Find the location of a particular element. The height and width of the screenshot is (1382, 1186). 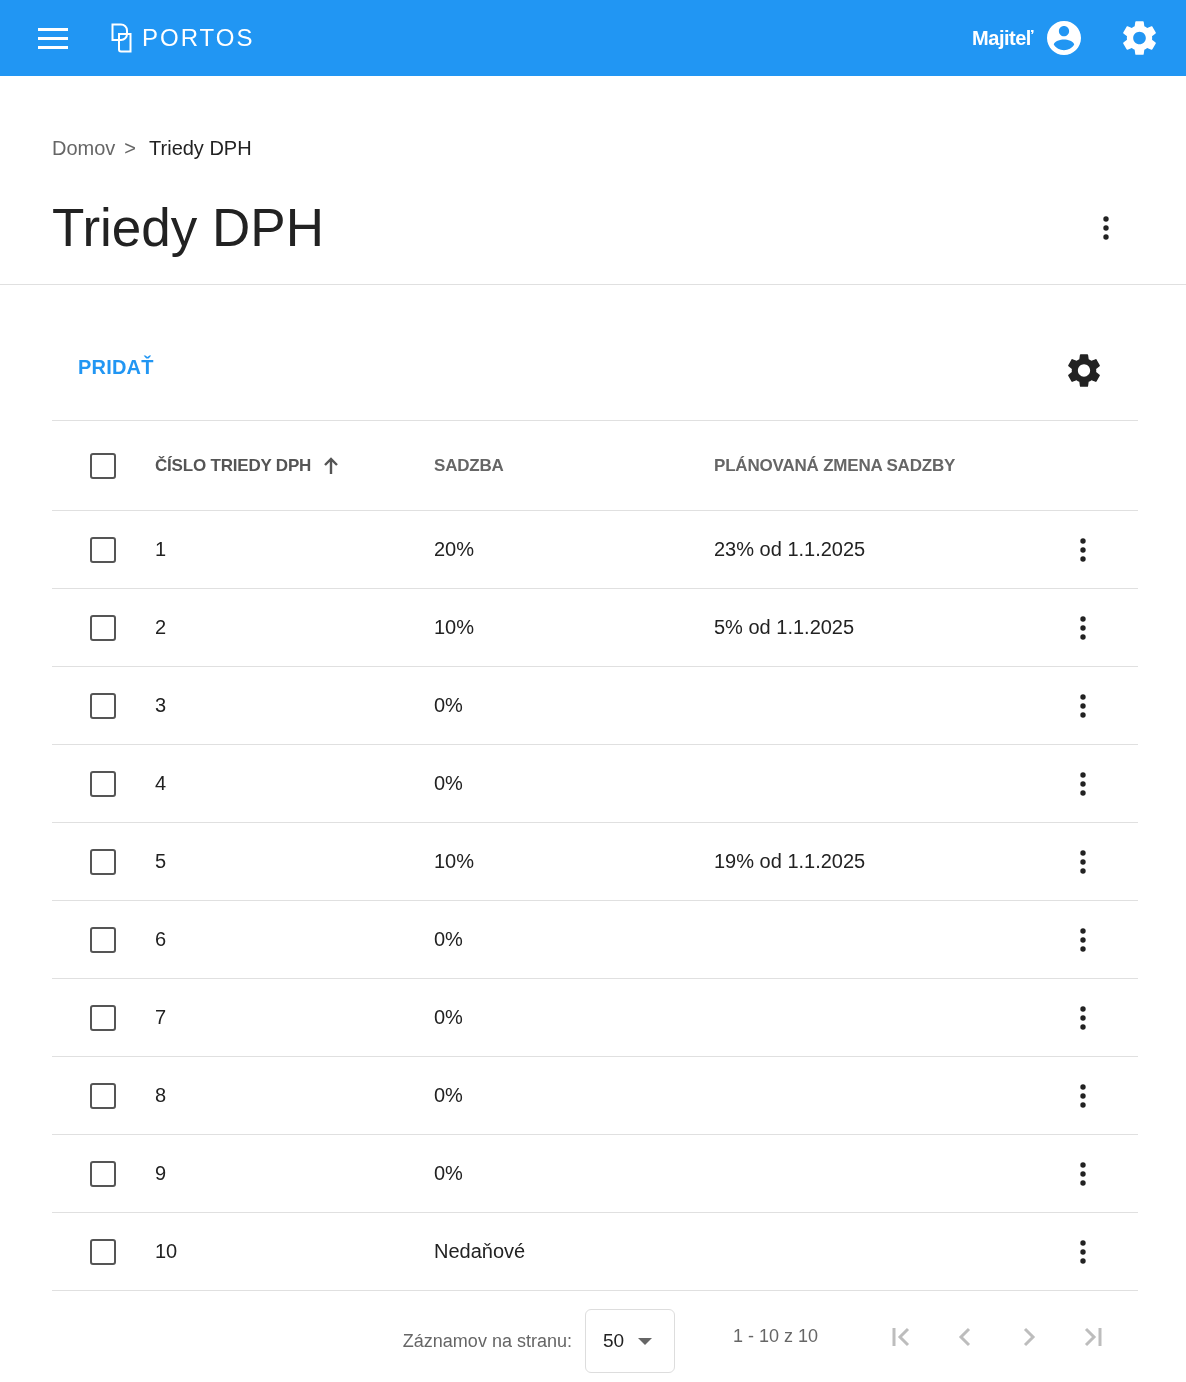

table-cell: 9 is located at coordinates (161, 1173).